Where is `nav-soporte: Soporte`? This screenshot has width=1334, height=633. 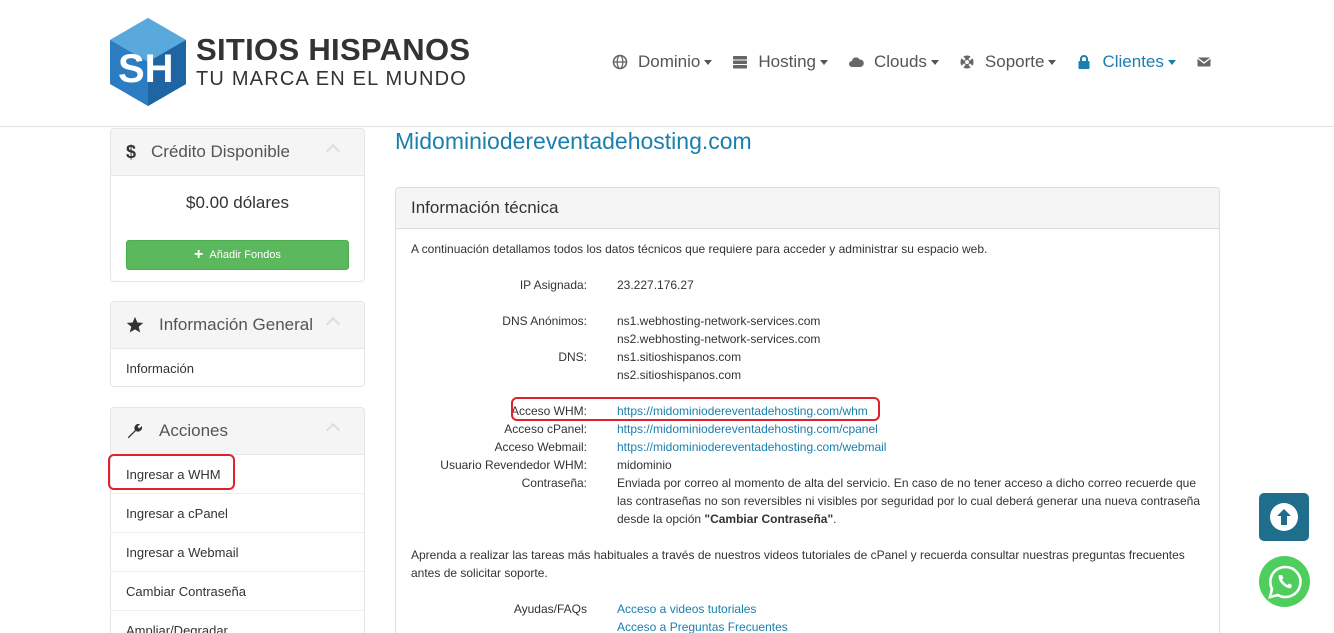 nav-soporte: Soporte is located at coordinates (1008, 62).